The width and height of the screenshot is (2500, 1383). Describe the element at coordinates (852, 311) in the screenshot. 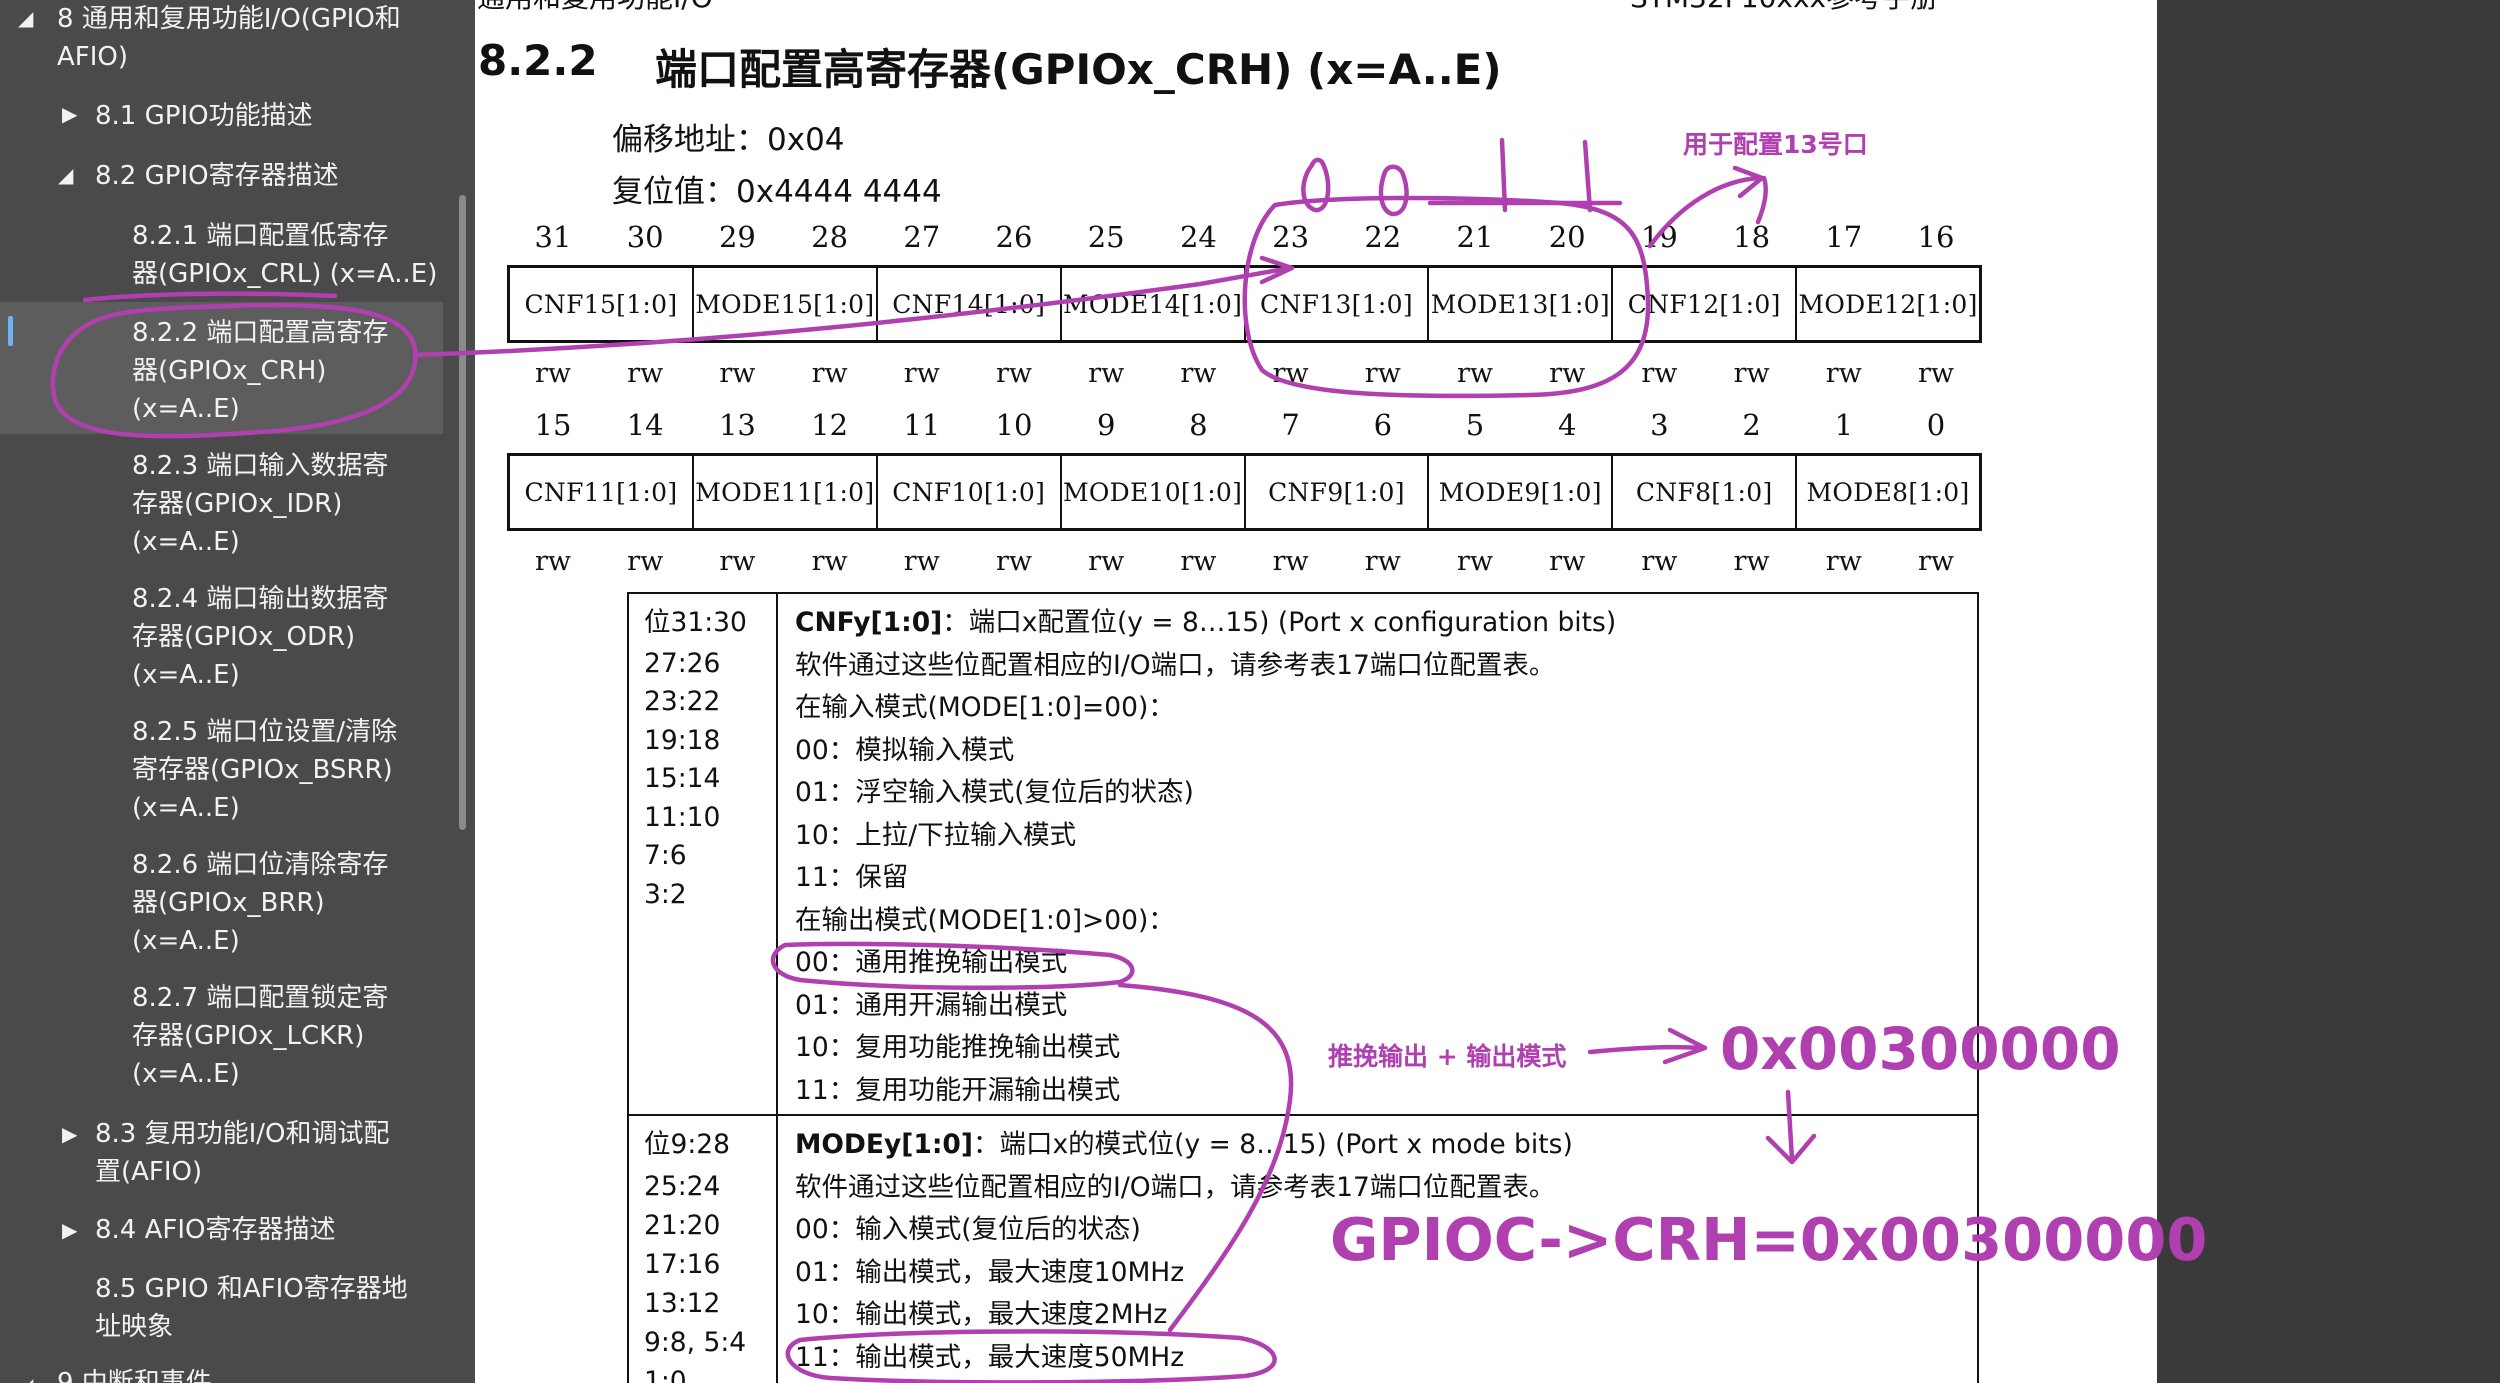

I see `annotation-connector-line` at that location.